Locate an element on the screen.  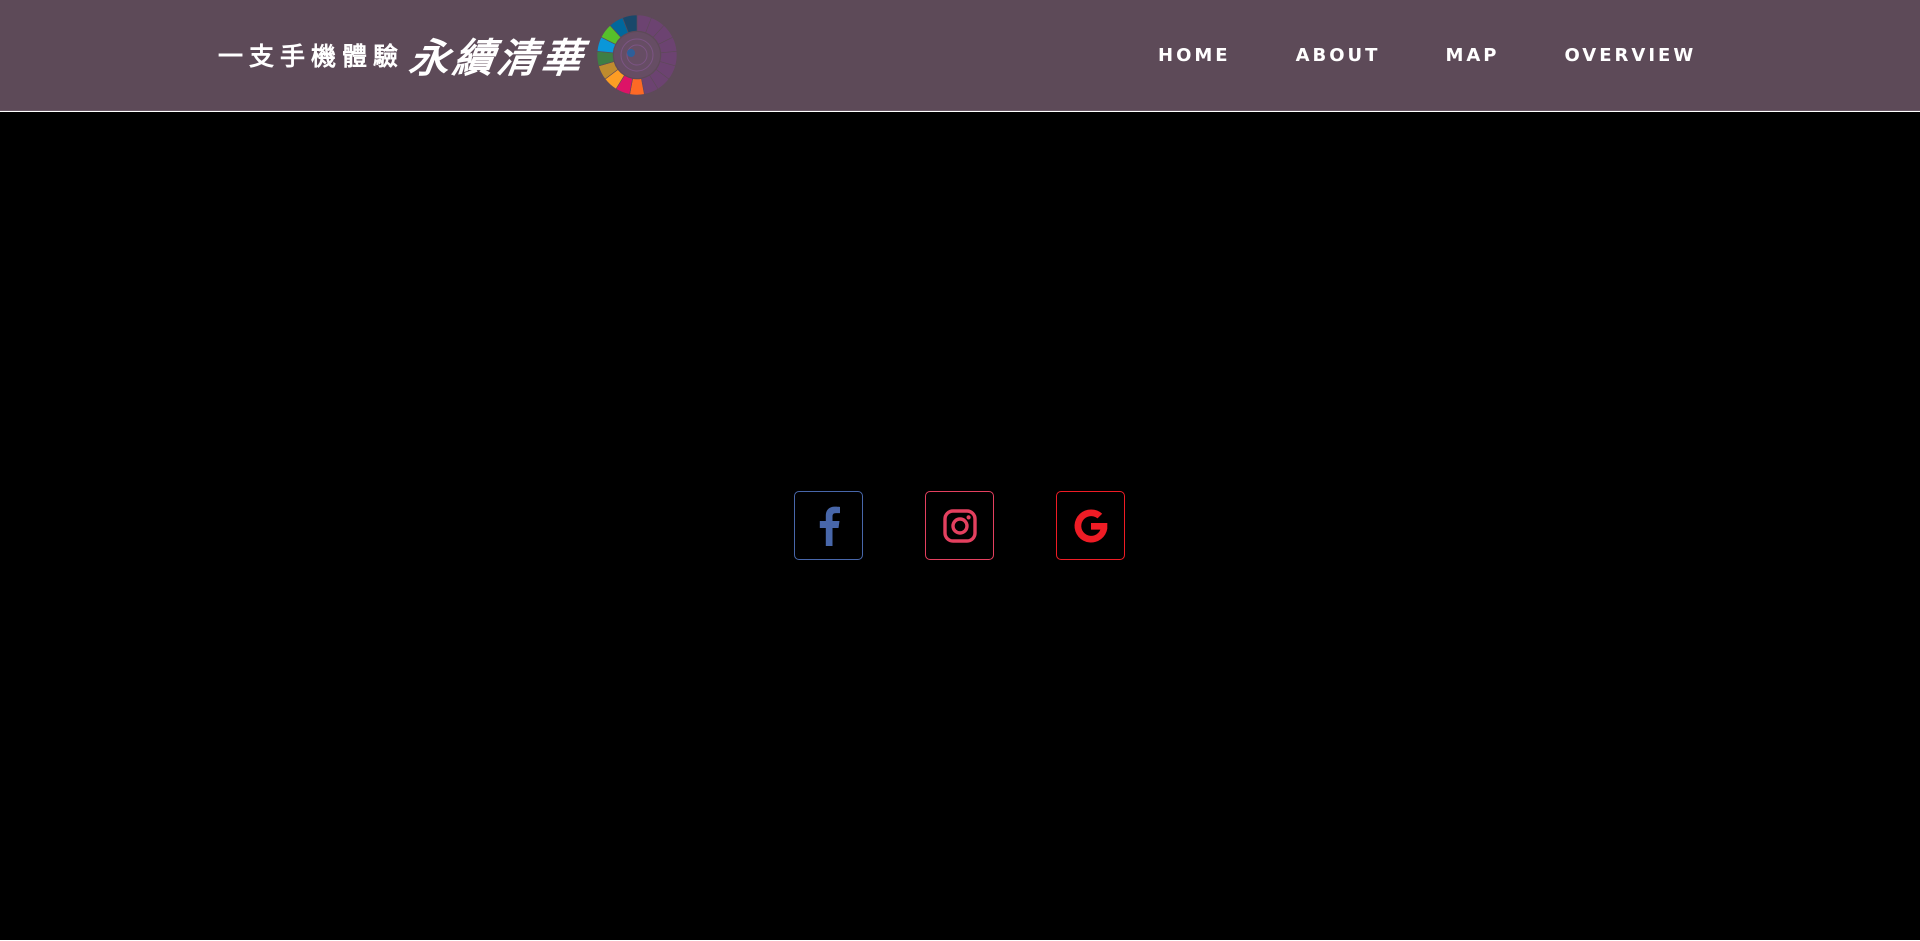
logo-title: 永續清華 is located at coordinates (497, 59).